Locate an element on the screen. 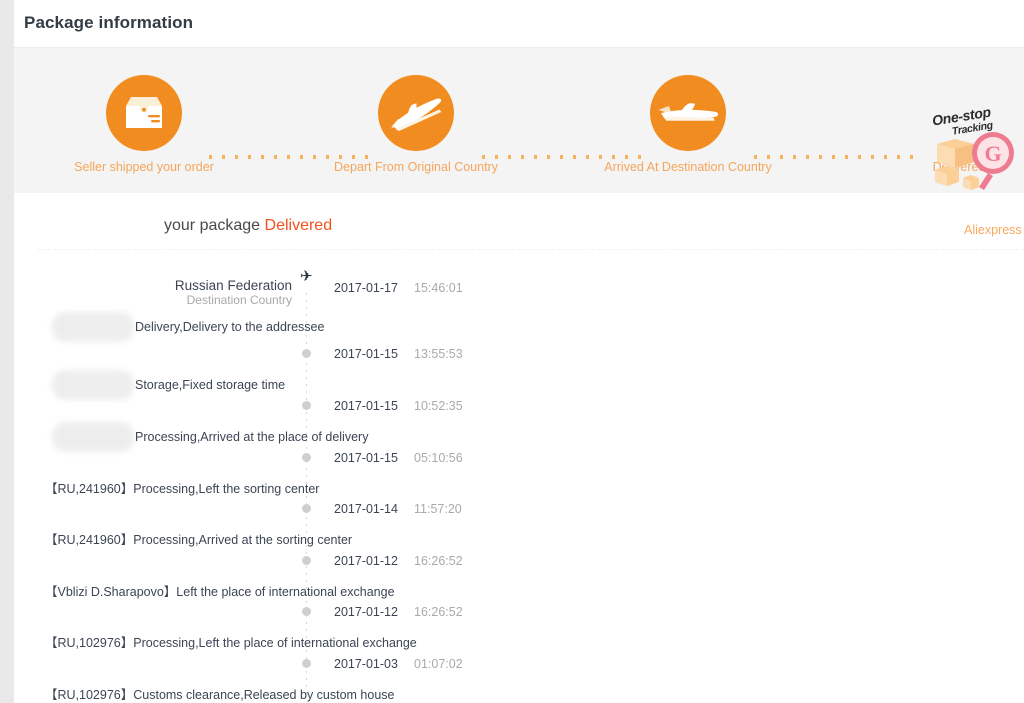  timeline-time: 15:46:01 is located at coordinates (438, 288).